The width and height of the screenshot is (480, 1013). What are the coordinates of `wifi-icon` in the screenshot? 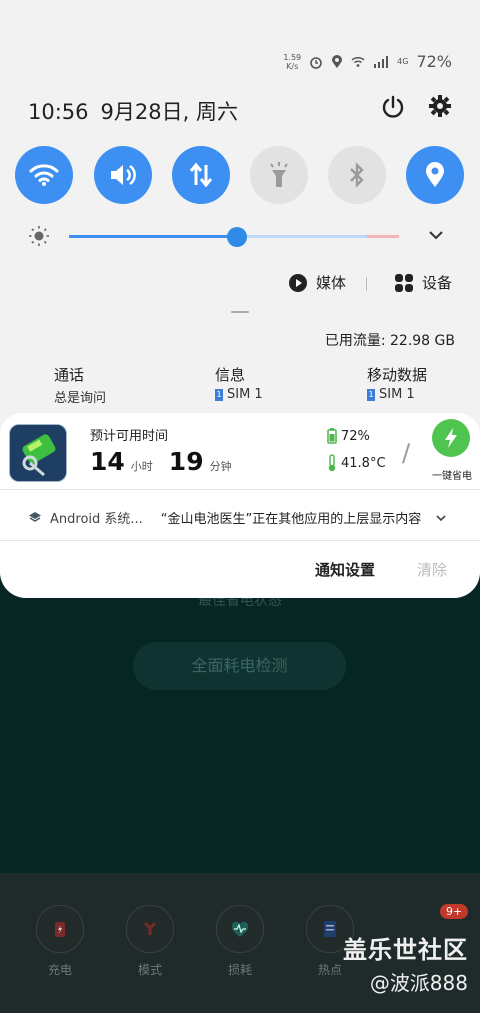 It's located at (44, 175).